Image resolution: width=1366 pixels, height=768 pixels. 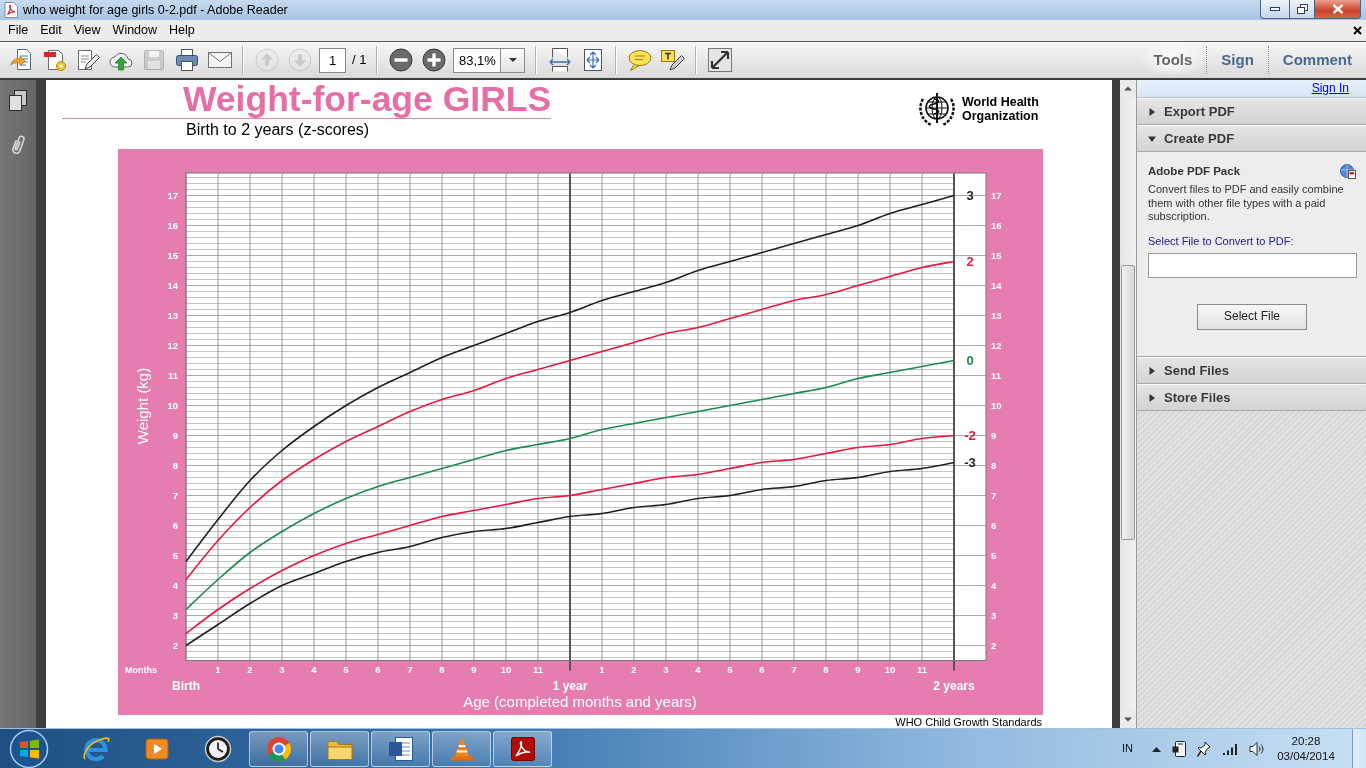 What do you see at coordinates (1306, 756) in the screenshot?
I see `clock-date: 03/04/2014` at bounding box center [1306, 756].